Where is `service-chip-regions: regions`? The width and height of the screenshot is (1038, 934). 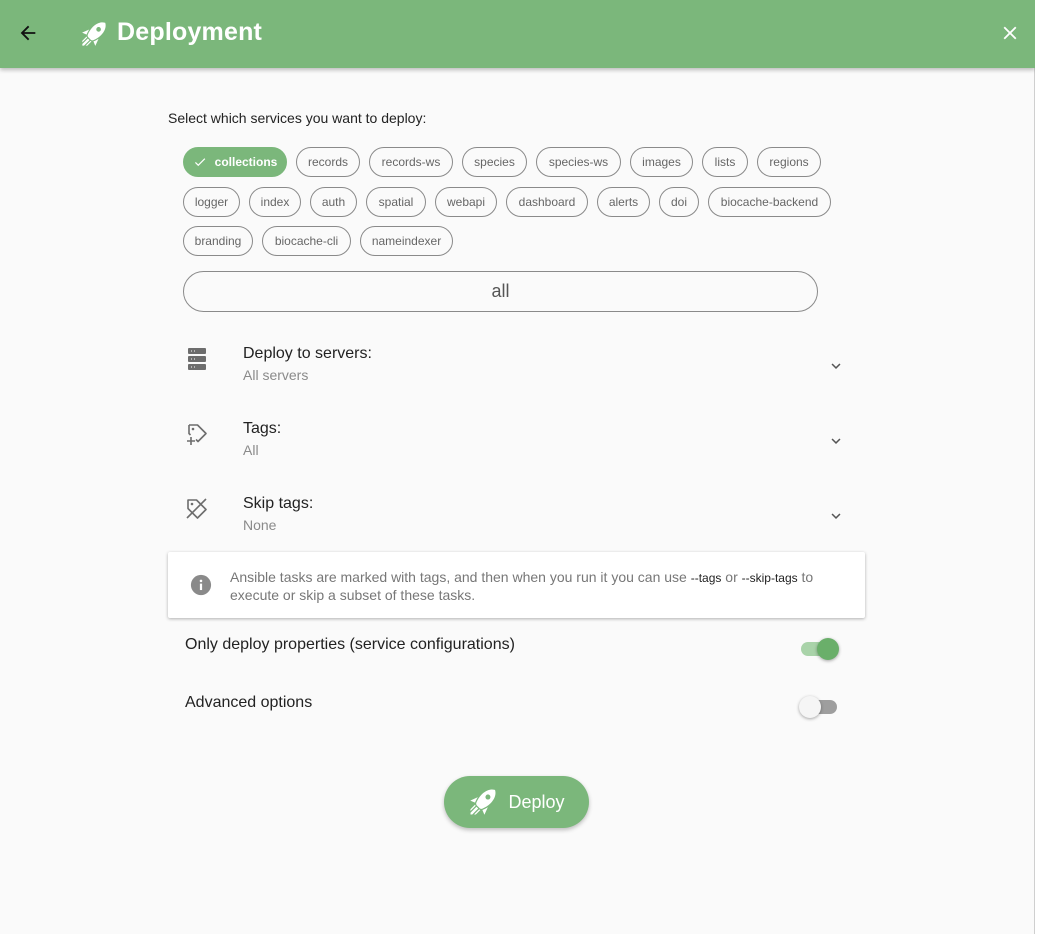 service-chip-regions: regions is located at coordinates (789, 162).